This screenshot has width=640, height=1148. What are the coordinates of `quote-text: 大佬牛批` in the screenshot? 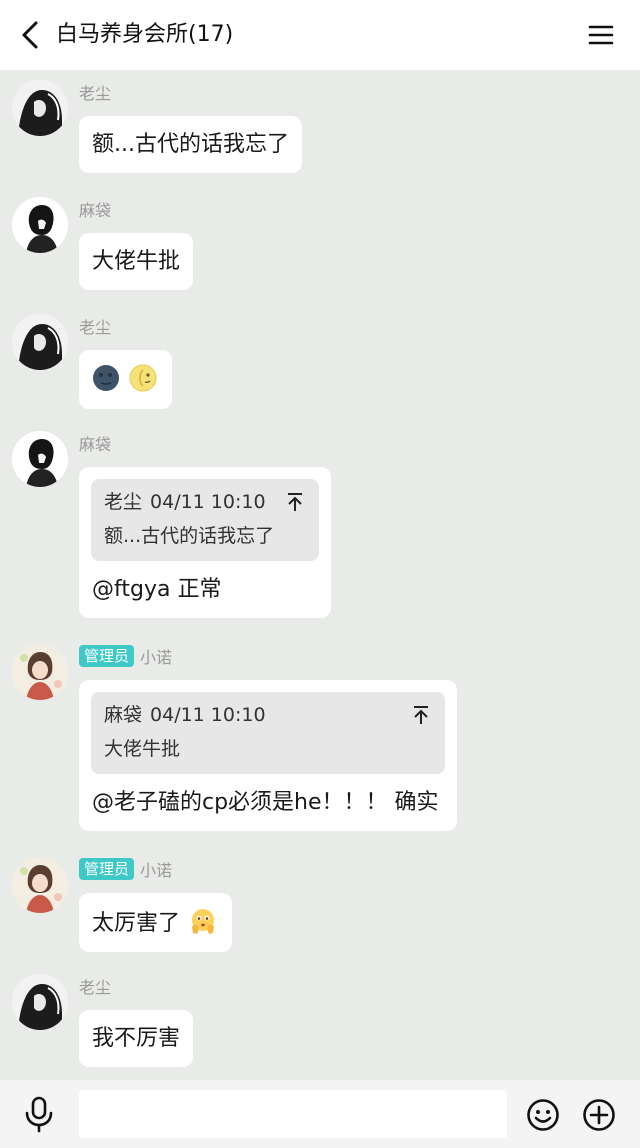 It's located at (142, 749).